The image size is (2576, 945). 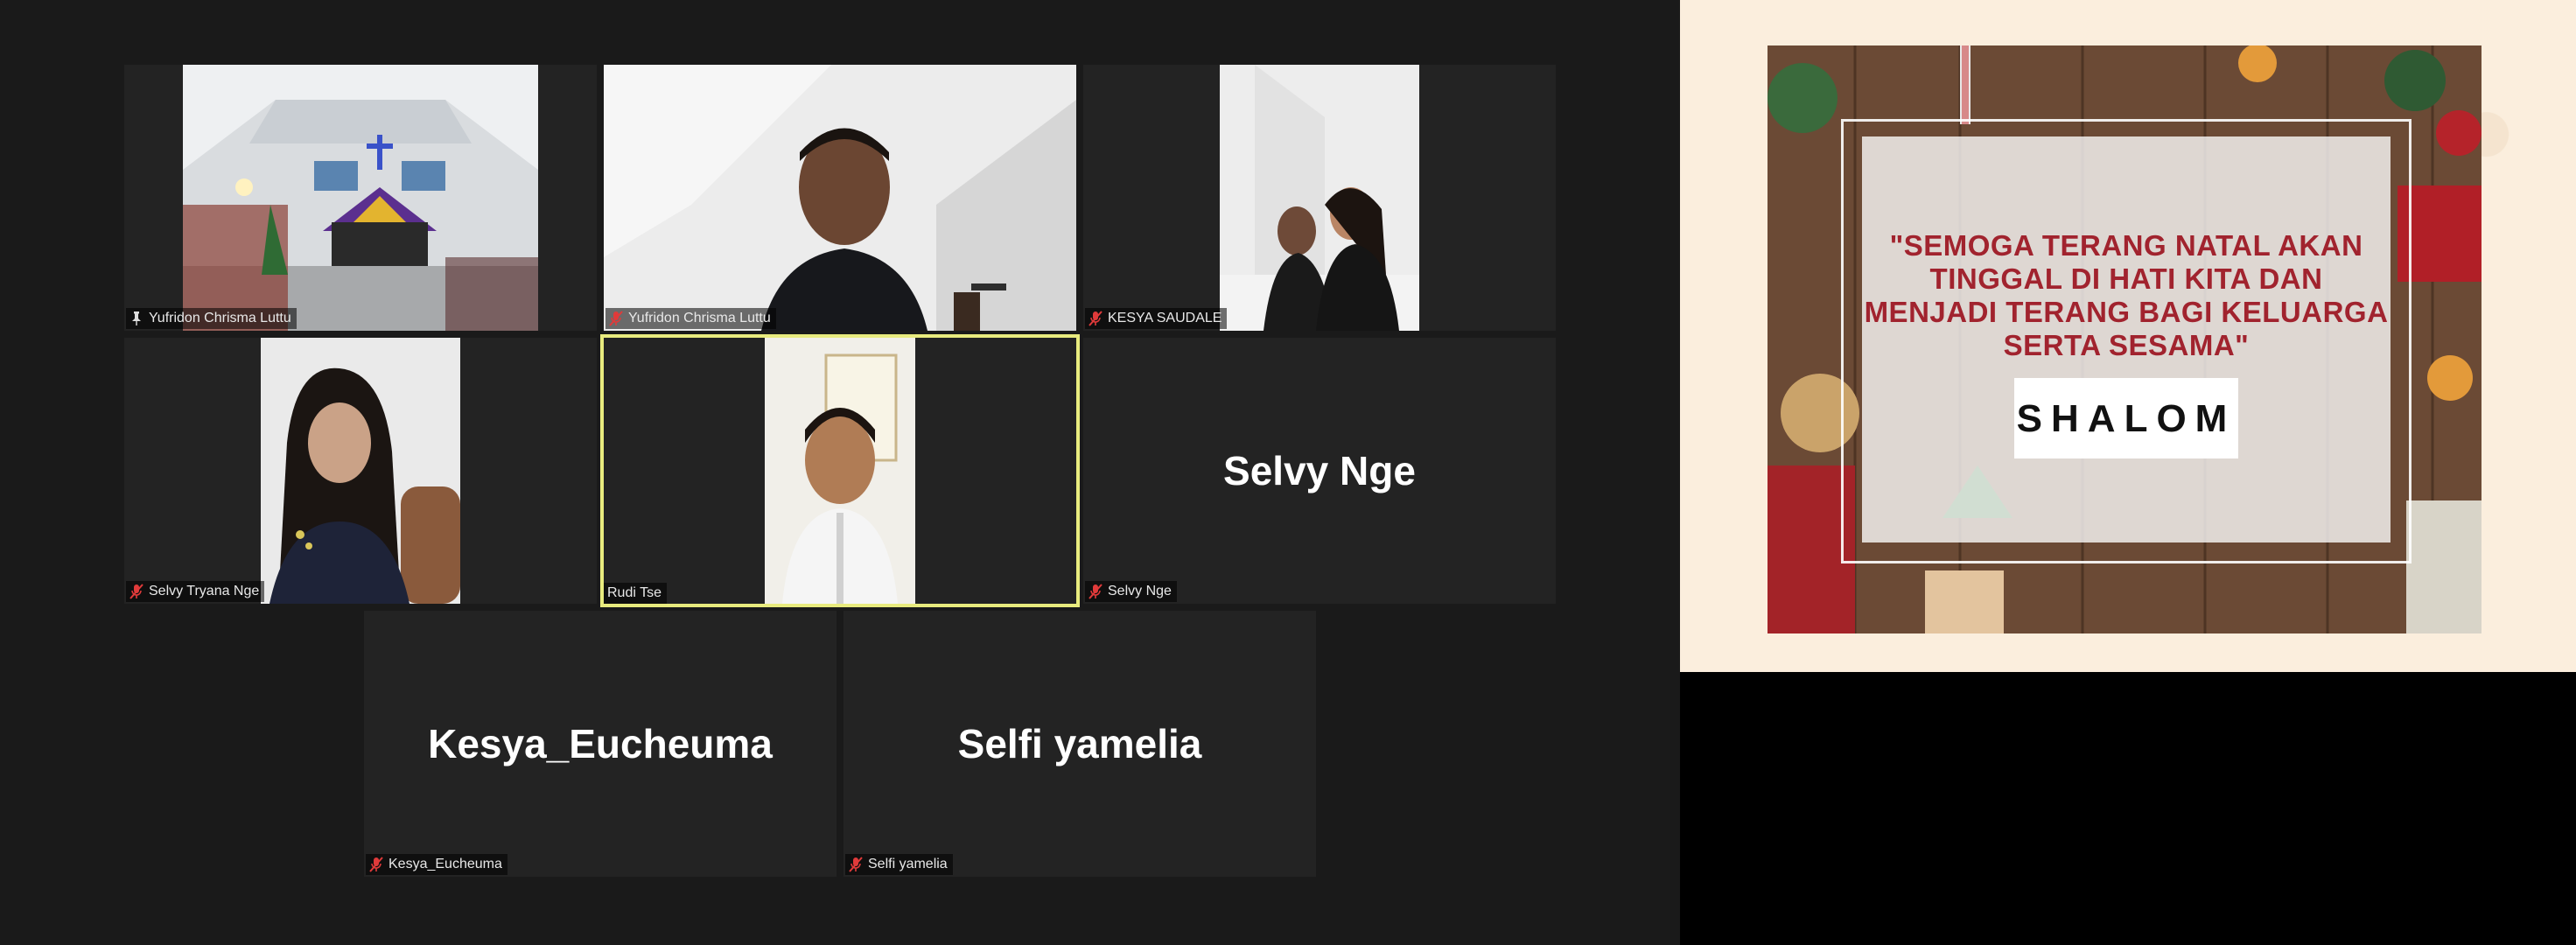 I want to click on participant-display-name: Kesya_Eucheuma, so click(x=600, y=743).